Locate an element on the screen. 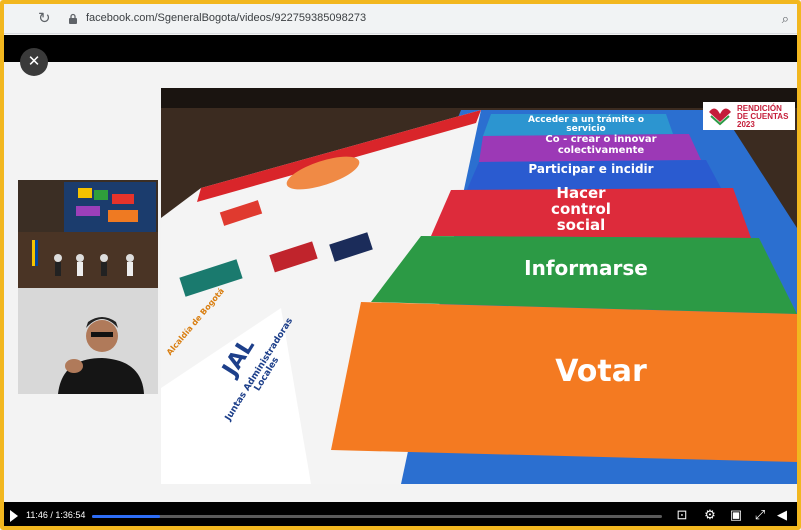  mat-co-crear: Co - crear o innovar colectivamente is located at coordinates (601, 145).